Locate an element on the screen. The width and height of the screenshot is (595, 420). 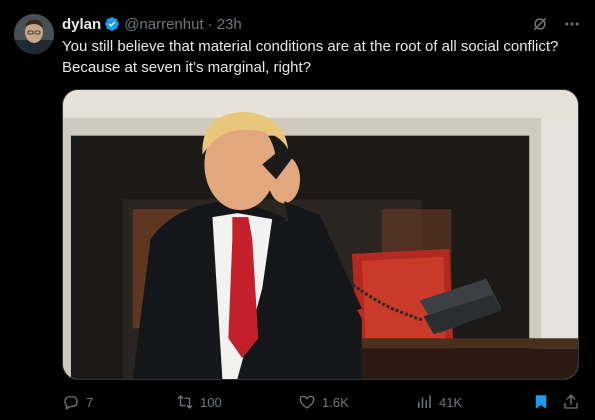
author-handle: @narrenhut is located at coordinates (163, 24).